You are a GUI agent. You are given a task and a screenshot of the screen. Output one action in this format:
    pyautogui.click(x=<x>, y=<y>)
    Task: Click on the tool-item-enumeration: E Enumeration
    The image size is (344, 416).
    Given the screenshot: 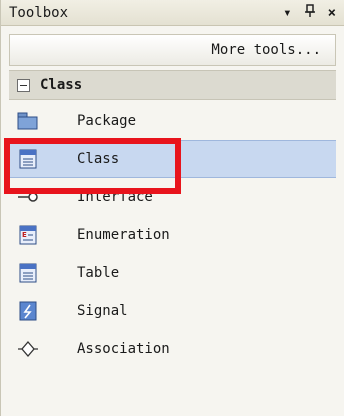 What is the action you would take?
    pyautogui.click(x=172, y=235)
    